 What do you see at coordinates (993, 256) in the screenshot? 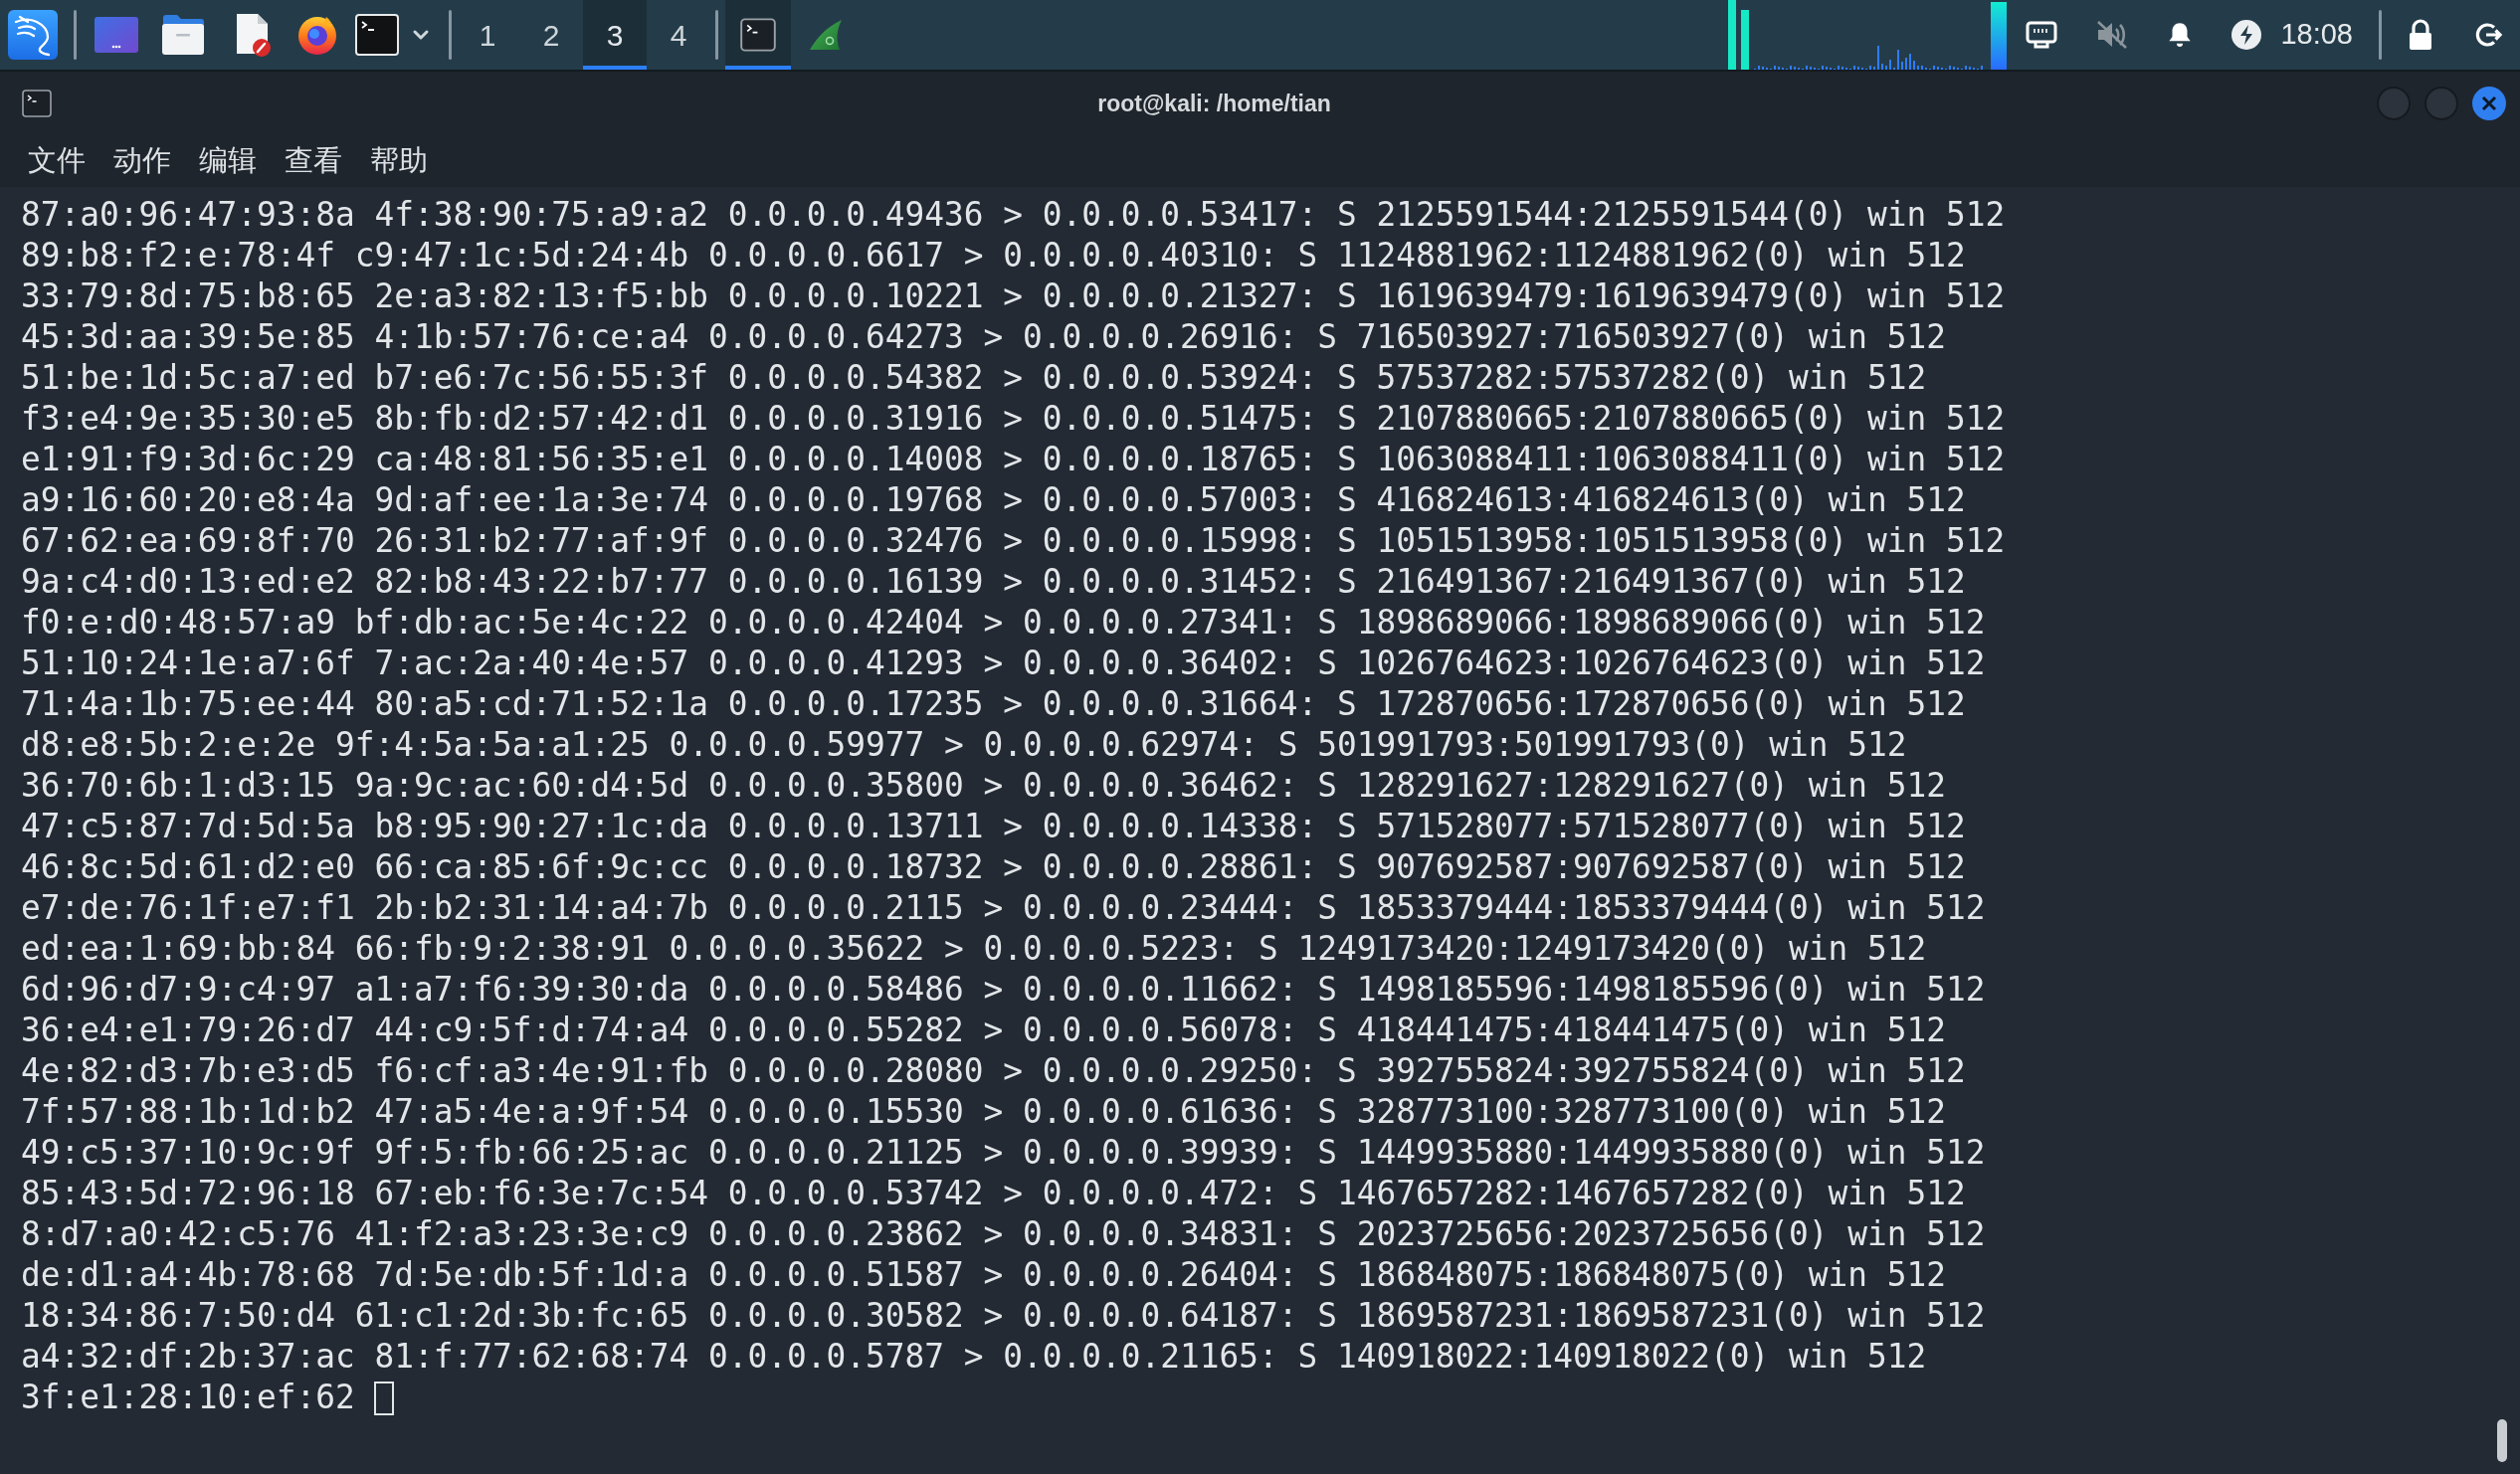
I see `terminal-line: 89:b8:f2:e:78:4f c9:47:1c:5d:24:4b 0.0.0.0.6617 > 0.0.0.0.40310: S 1124881962:1124881962(0) win 512` at bounding box center [993, 256].